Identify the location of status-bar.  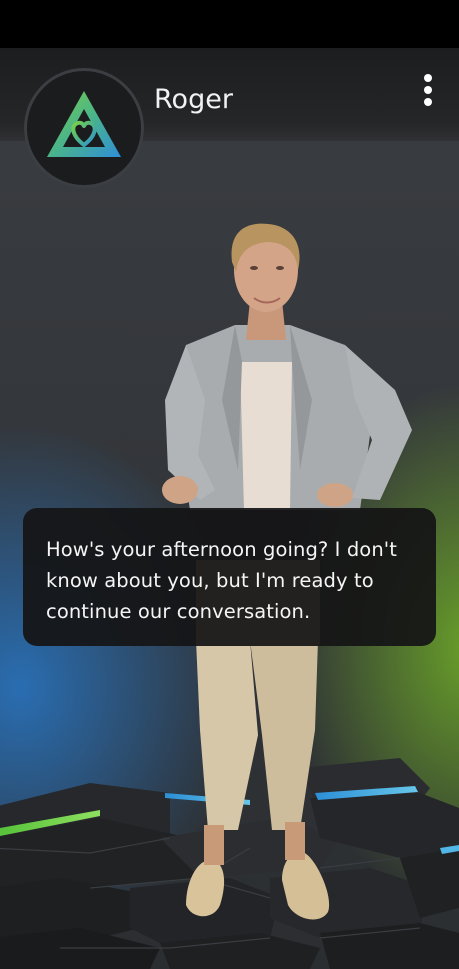
(229, 24).